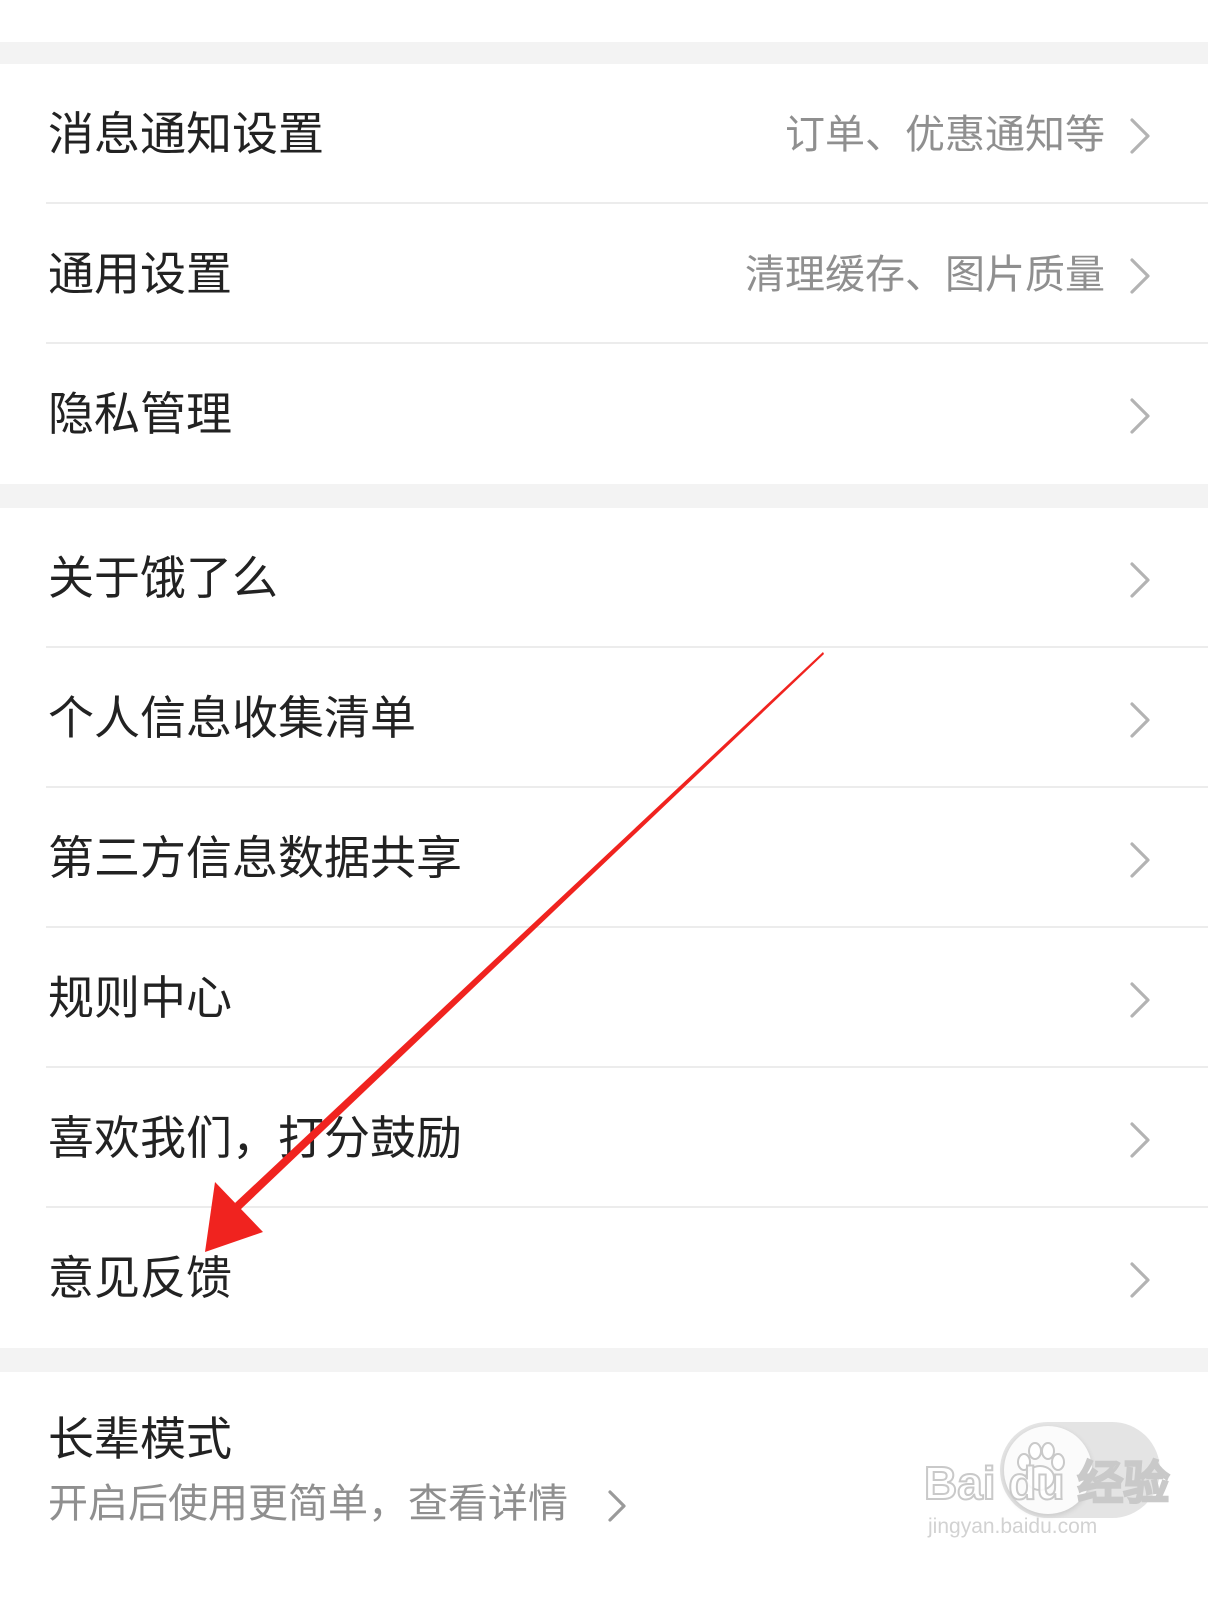 The height and width of the screenshot is (1600, 1232). I want to click on row-general-settings: 通用设置 清理缓存、图片质量, so click(604, 274).